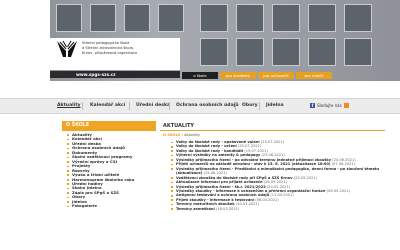 Image resolution: width=400 pixels, height=250 pixels. Describe the element at coordinates (238, 75) in the screenshot. I see `tab-pro-studenty: pro studenty` at that location.